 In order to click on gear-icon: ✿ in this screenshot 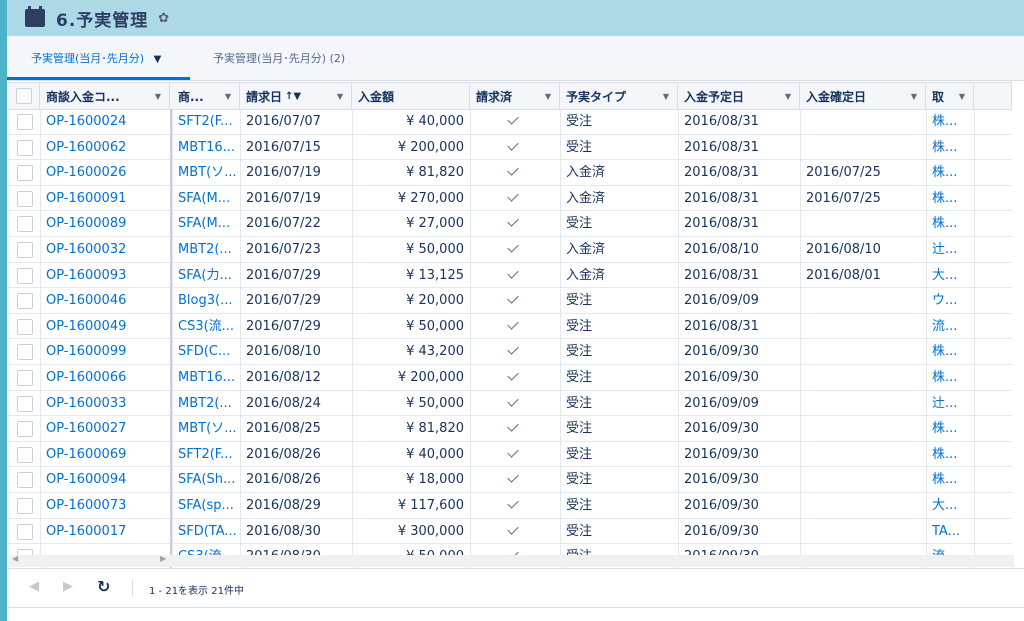, I will do `click(163, 18)`.